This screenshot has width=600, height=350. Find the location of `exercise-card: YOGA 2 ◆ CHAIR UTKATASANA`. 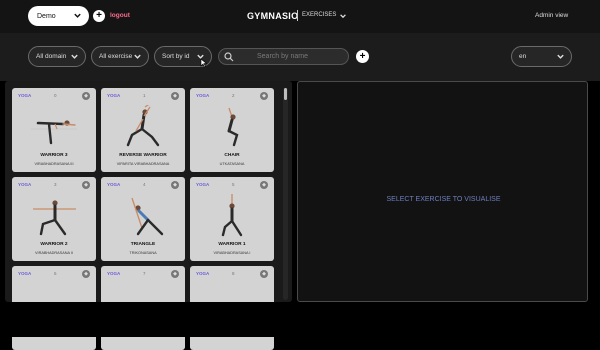

exercise-card: YOGA 2 ◆ CHAIR UTKATASANA is located at coordinates (232, 130).